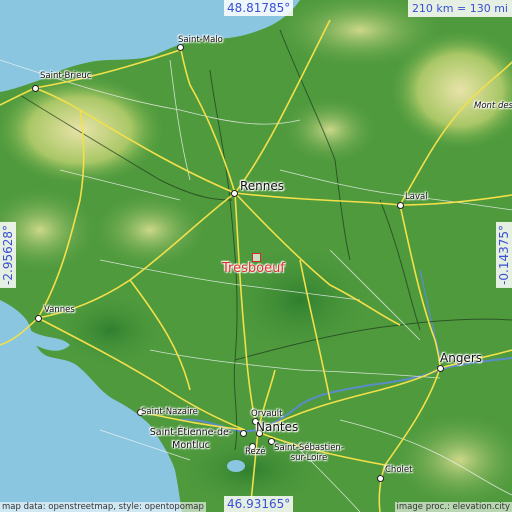 The height and width of the screenshot is (512, 512). I want to click on peak-label-mont-des-avaloirs: Mont des Avaloirs, so click(493, 106).